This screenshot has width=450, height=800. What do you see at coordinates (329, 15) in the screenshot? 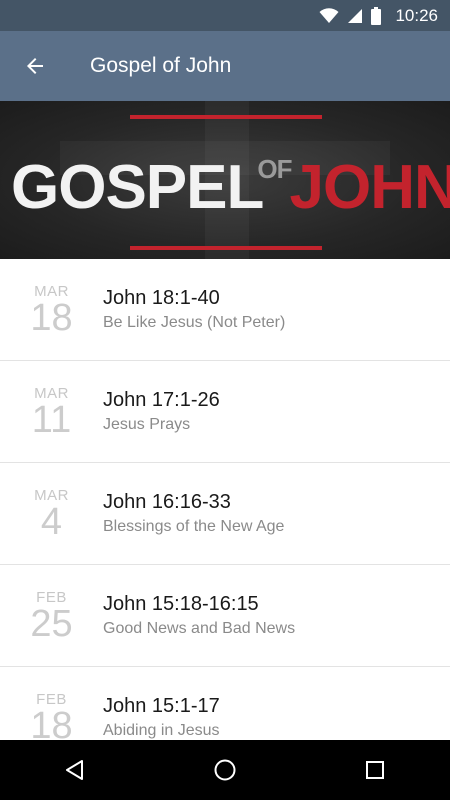
I see `wifi-icon` at bounding box center [329, 15].